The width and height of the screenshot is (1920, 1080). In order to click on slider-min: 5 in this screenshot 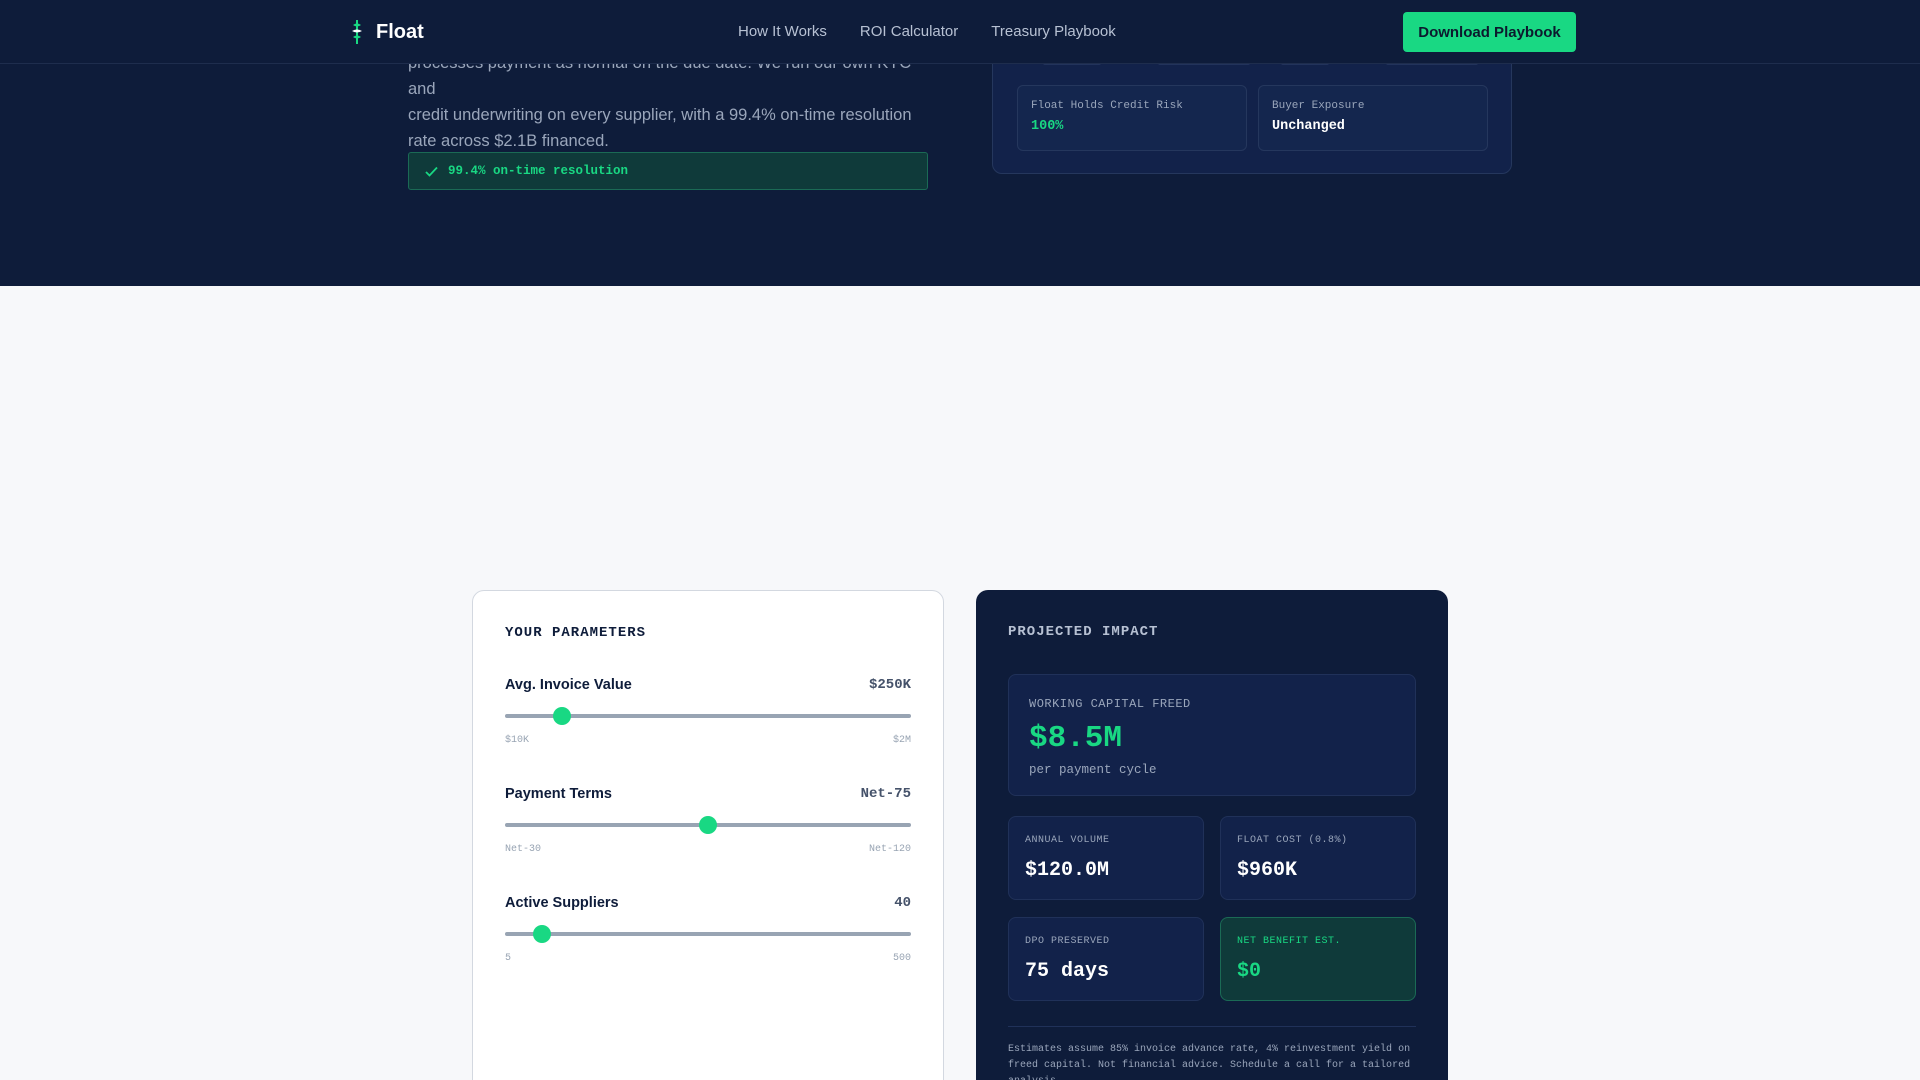, I will do `click(508, 958)`.